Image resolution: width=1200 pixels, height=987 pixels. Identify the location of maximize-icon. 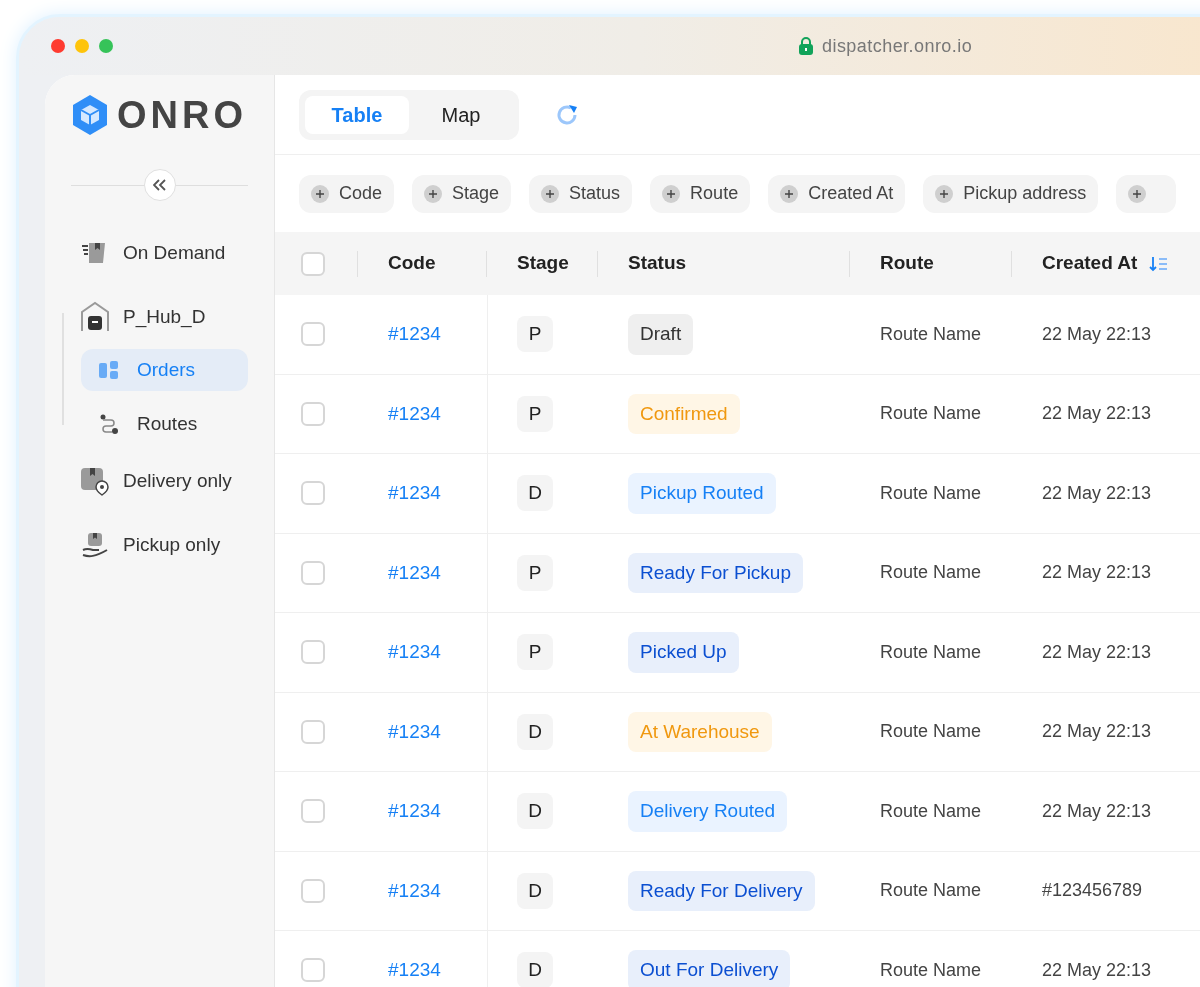
(106, 46).